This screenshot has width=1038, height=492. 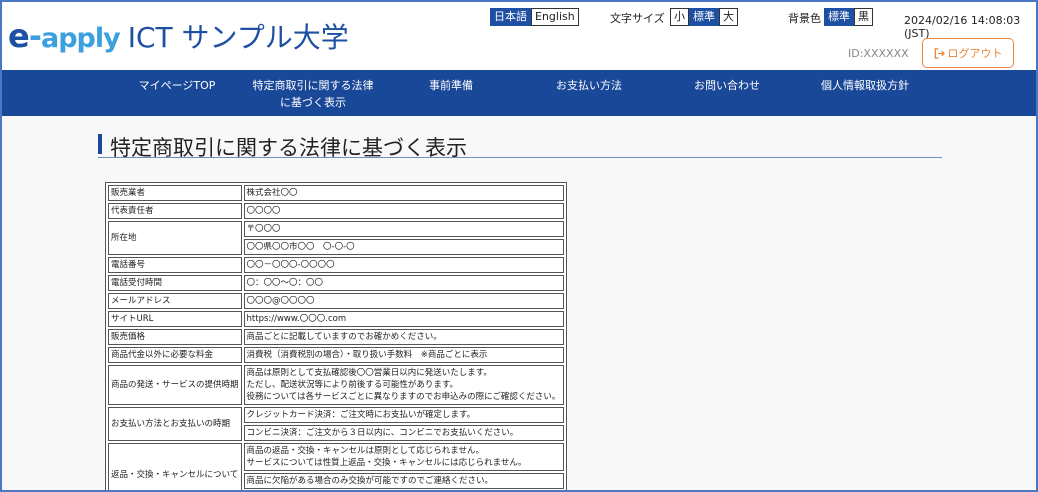 What do you see at coordinates (175, 319) in the screenshot?
I see `table-key-cell: サイトURL` at bounding box center [175, 319].